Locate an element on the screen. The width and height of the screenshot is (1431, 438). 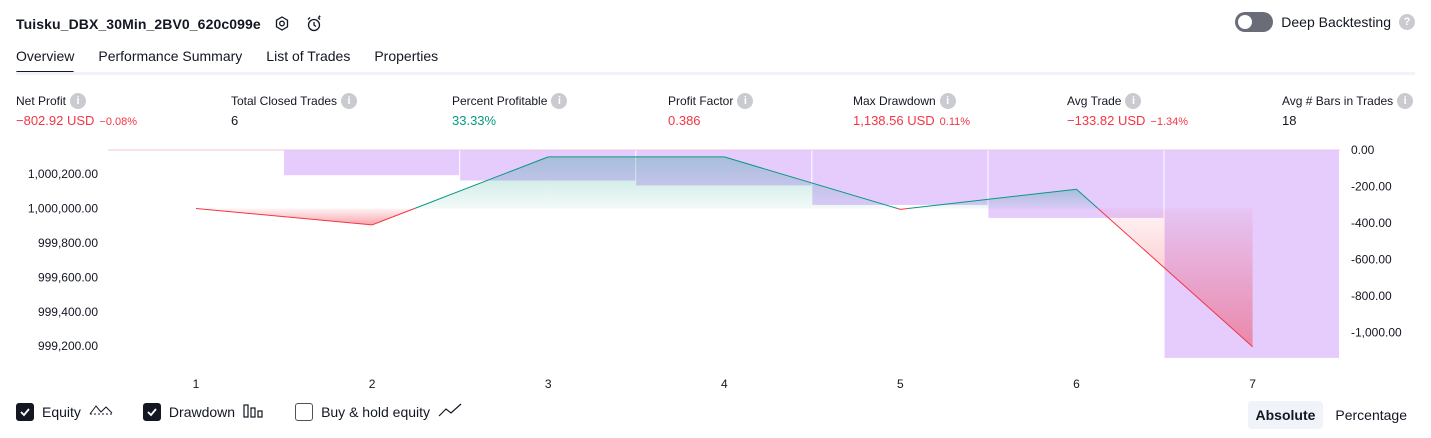
strategy-name: Tuisku_DBX_30Min_2BV0_620c099e is located at coordinates (138, 24).